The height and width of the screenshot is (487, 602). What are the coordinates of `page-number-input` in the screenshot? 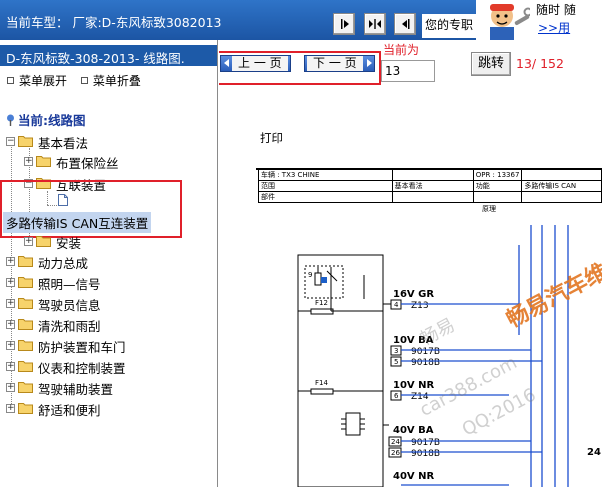 It's located at (408, 71).